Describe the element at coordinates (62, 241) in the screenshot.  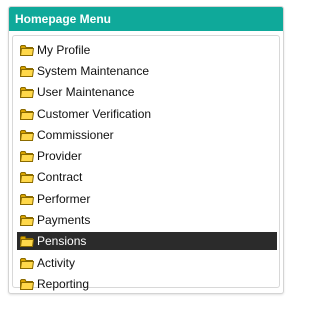
I see `menu-item-label: Pensions` at that location.